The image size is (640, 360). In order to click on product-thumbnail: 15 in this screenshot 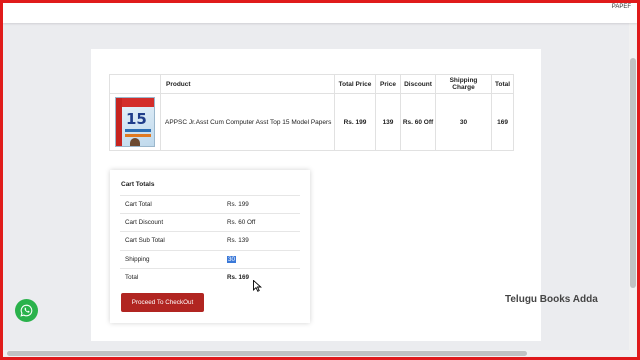, I will do `click(135, 122)`.